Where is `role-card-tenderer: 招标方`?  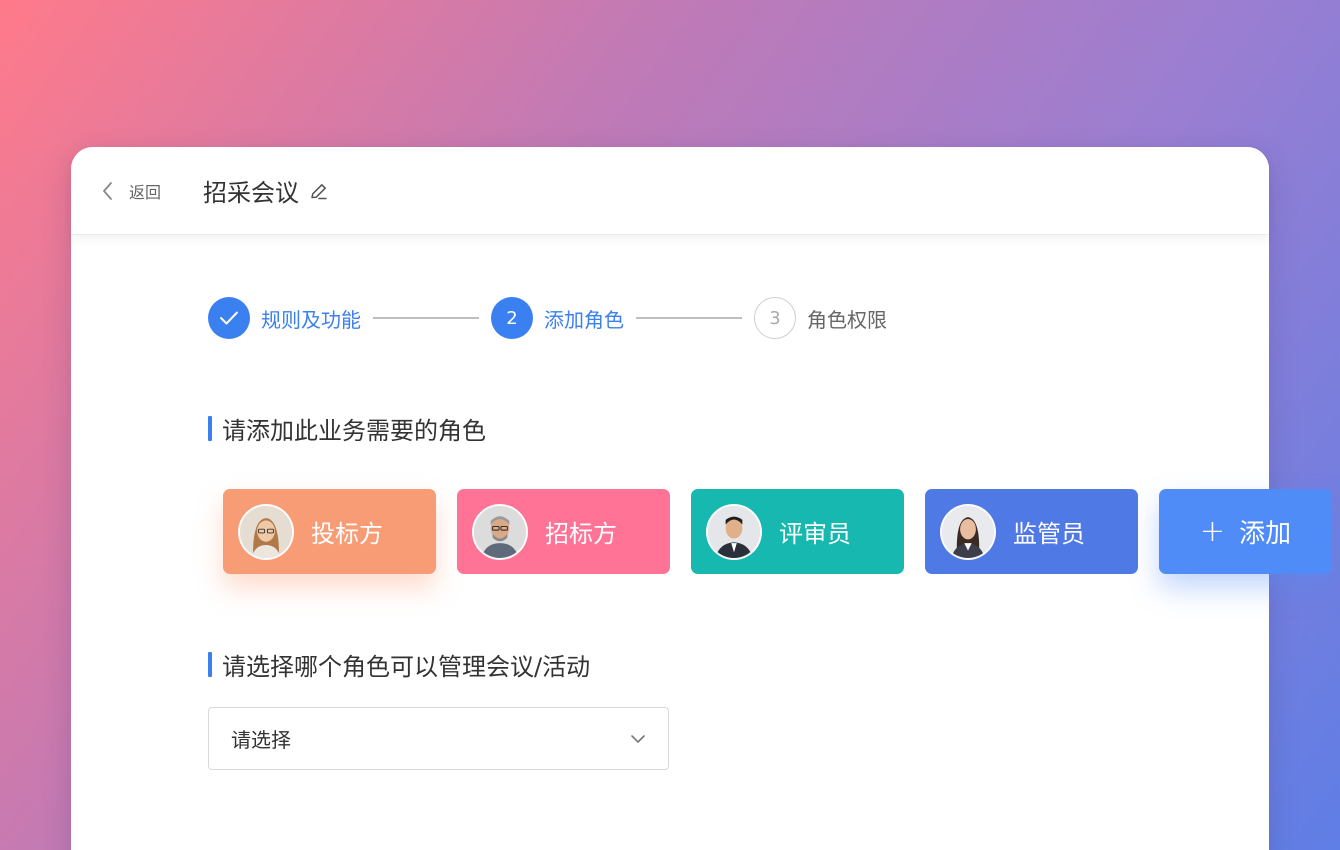
role-card-tenderer: 招标方 is located at coordinates (563, 531).